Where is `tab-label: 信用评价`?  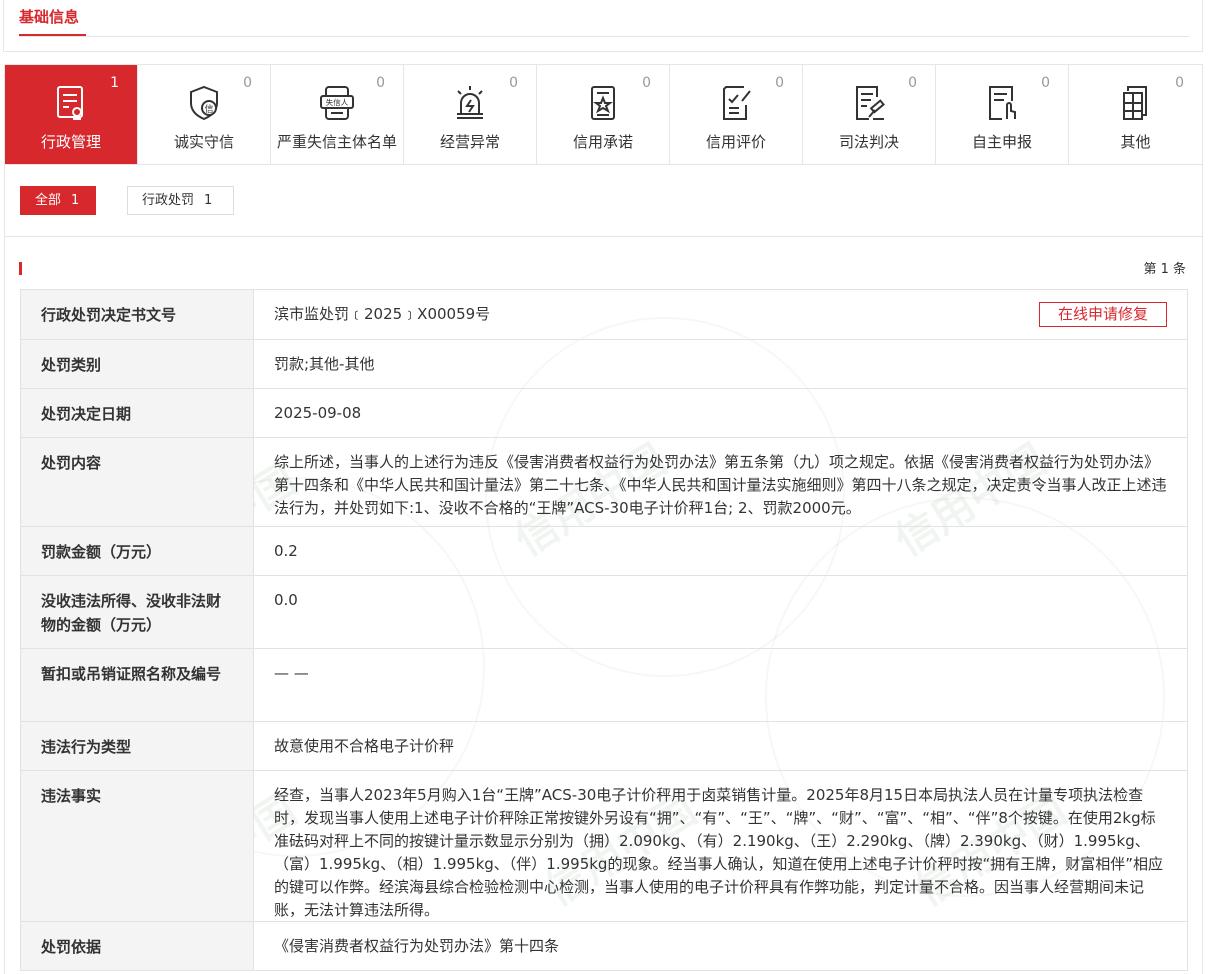 tab-label: 信用评价 is located at coordinates (735, 142).